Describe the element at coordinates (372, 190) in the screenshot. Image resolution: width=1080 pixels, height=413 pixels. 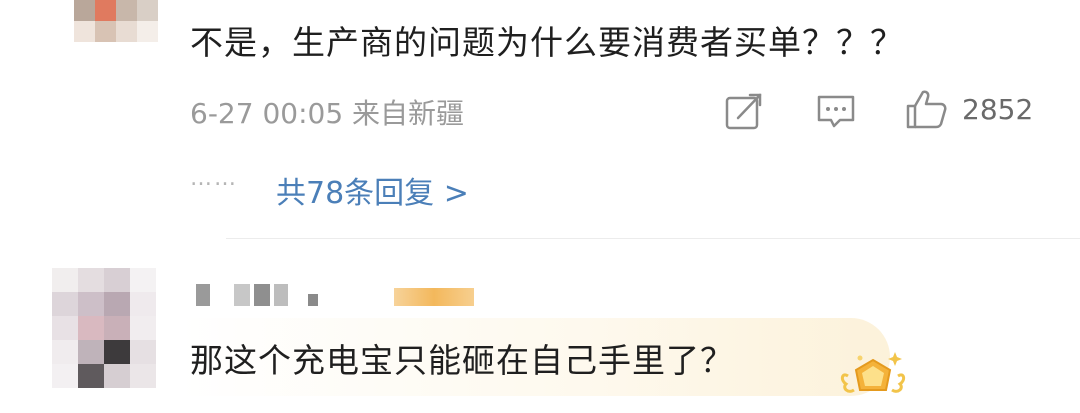
I see `view-replies-link: 共78条回复 >` at that location.